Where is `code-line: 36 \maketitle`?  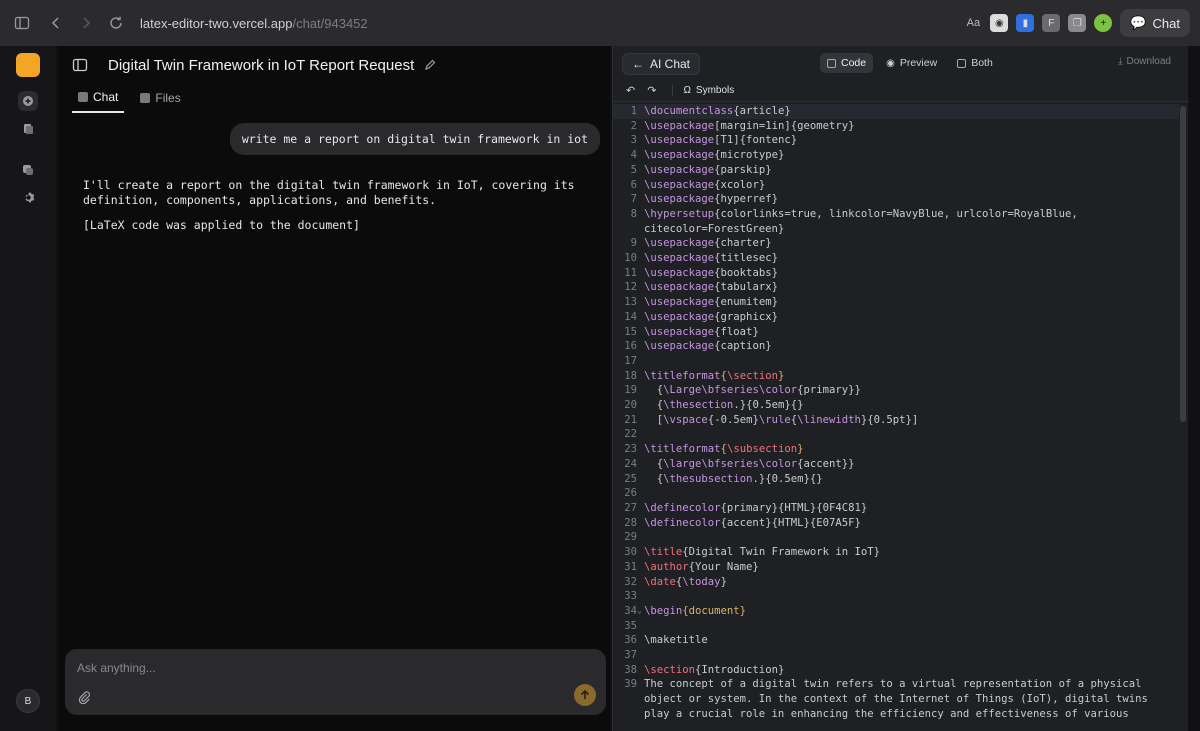
code-line: 36 \maketitle is located at coordinates (896, 640).